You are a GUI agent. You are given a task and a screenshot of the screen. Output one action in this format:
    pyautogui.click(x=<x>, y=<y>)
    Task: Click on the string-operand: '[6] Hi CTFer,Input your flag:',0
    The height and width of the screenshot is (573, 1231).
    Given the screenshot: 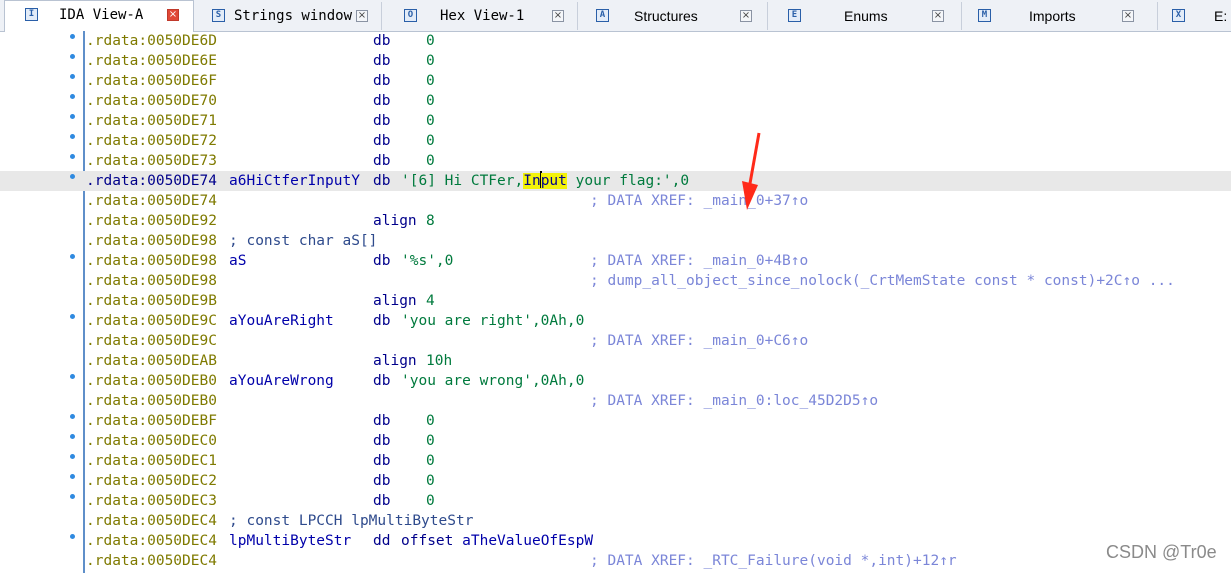 What is the action you would take?
    pyautogui.click(x=545, y=181)
    